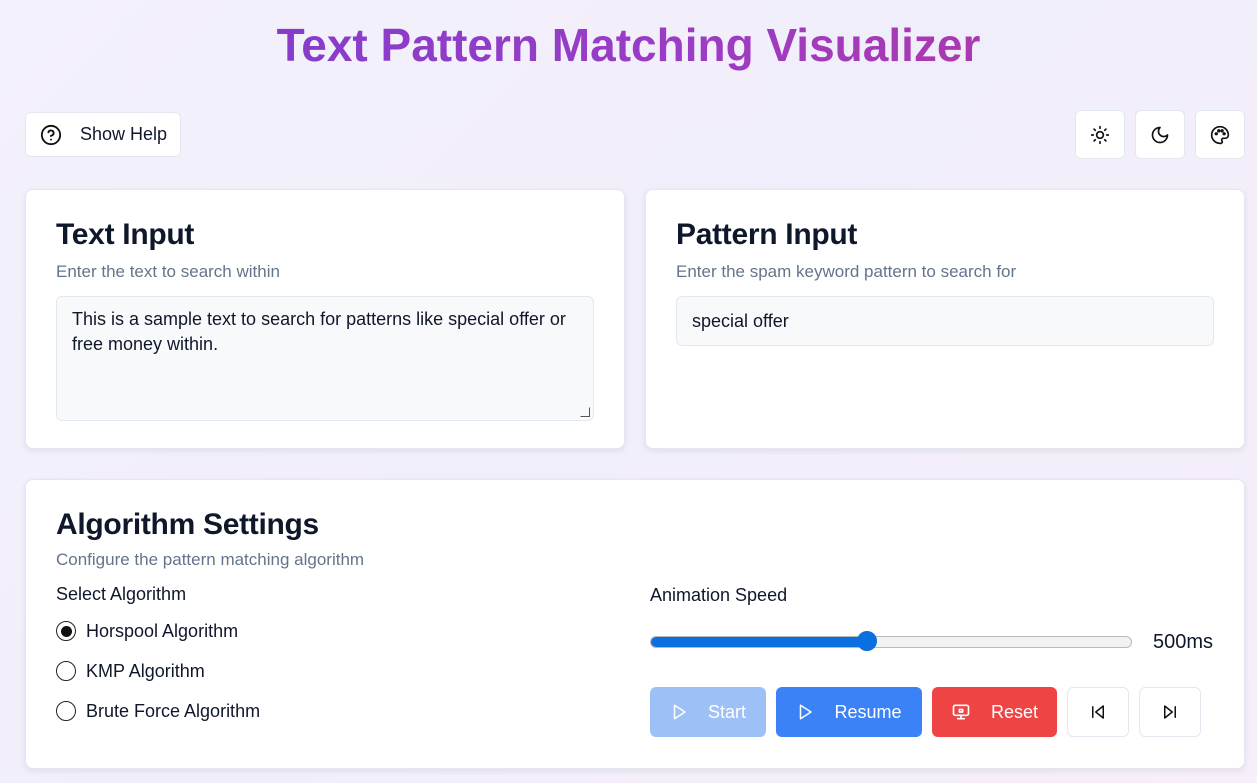 The height and width of the screenshot is (783, 1257). I want to click on text-input-heading: Text Input, so click(125, 234).